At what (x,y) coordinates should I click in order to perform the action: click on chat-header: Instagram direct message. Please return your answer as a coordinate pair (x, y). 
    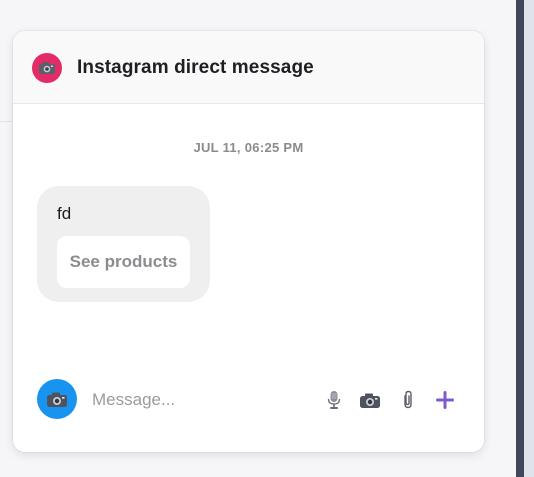
    Looking at the image, I should click on (248, 67).